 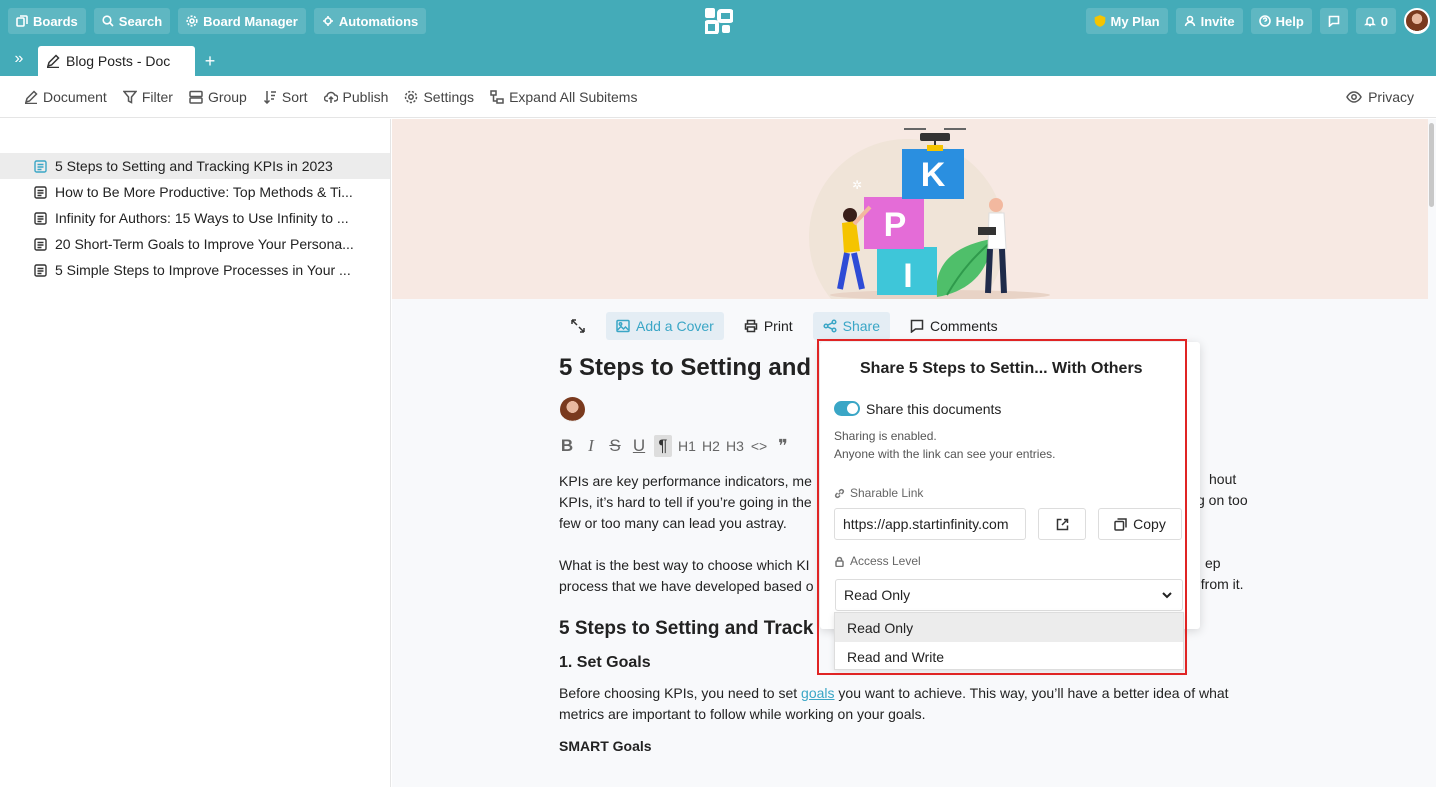 What do you see at coordinates (108, 21) in the screenshot?
I see `search-icon` at bounding box center [108, 21].